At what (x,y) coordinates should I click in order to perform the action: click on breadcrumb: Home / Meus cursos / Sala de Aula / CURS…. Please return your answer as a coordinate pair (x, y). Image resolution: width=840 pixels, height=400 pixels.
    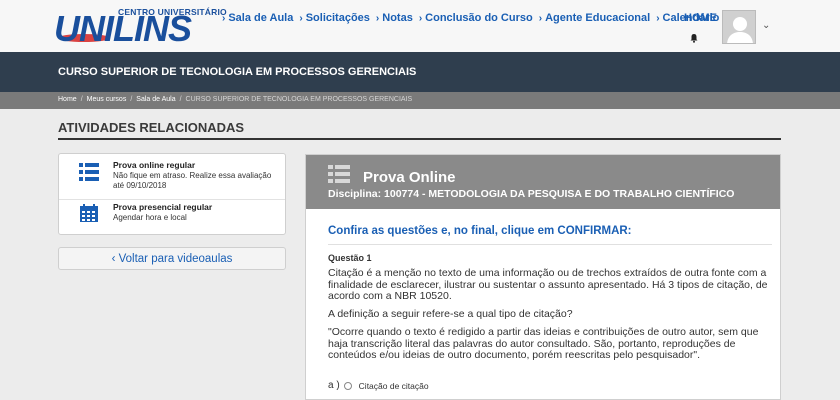
    Looking at the image, I should click on (235, 99).